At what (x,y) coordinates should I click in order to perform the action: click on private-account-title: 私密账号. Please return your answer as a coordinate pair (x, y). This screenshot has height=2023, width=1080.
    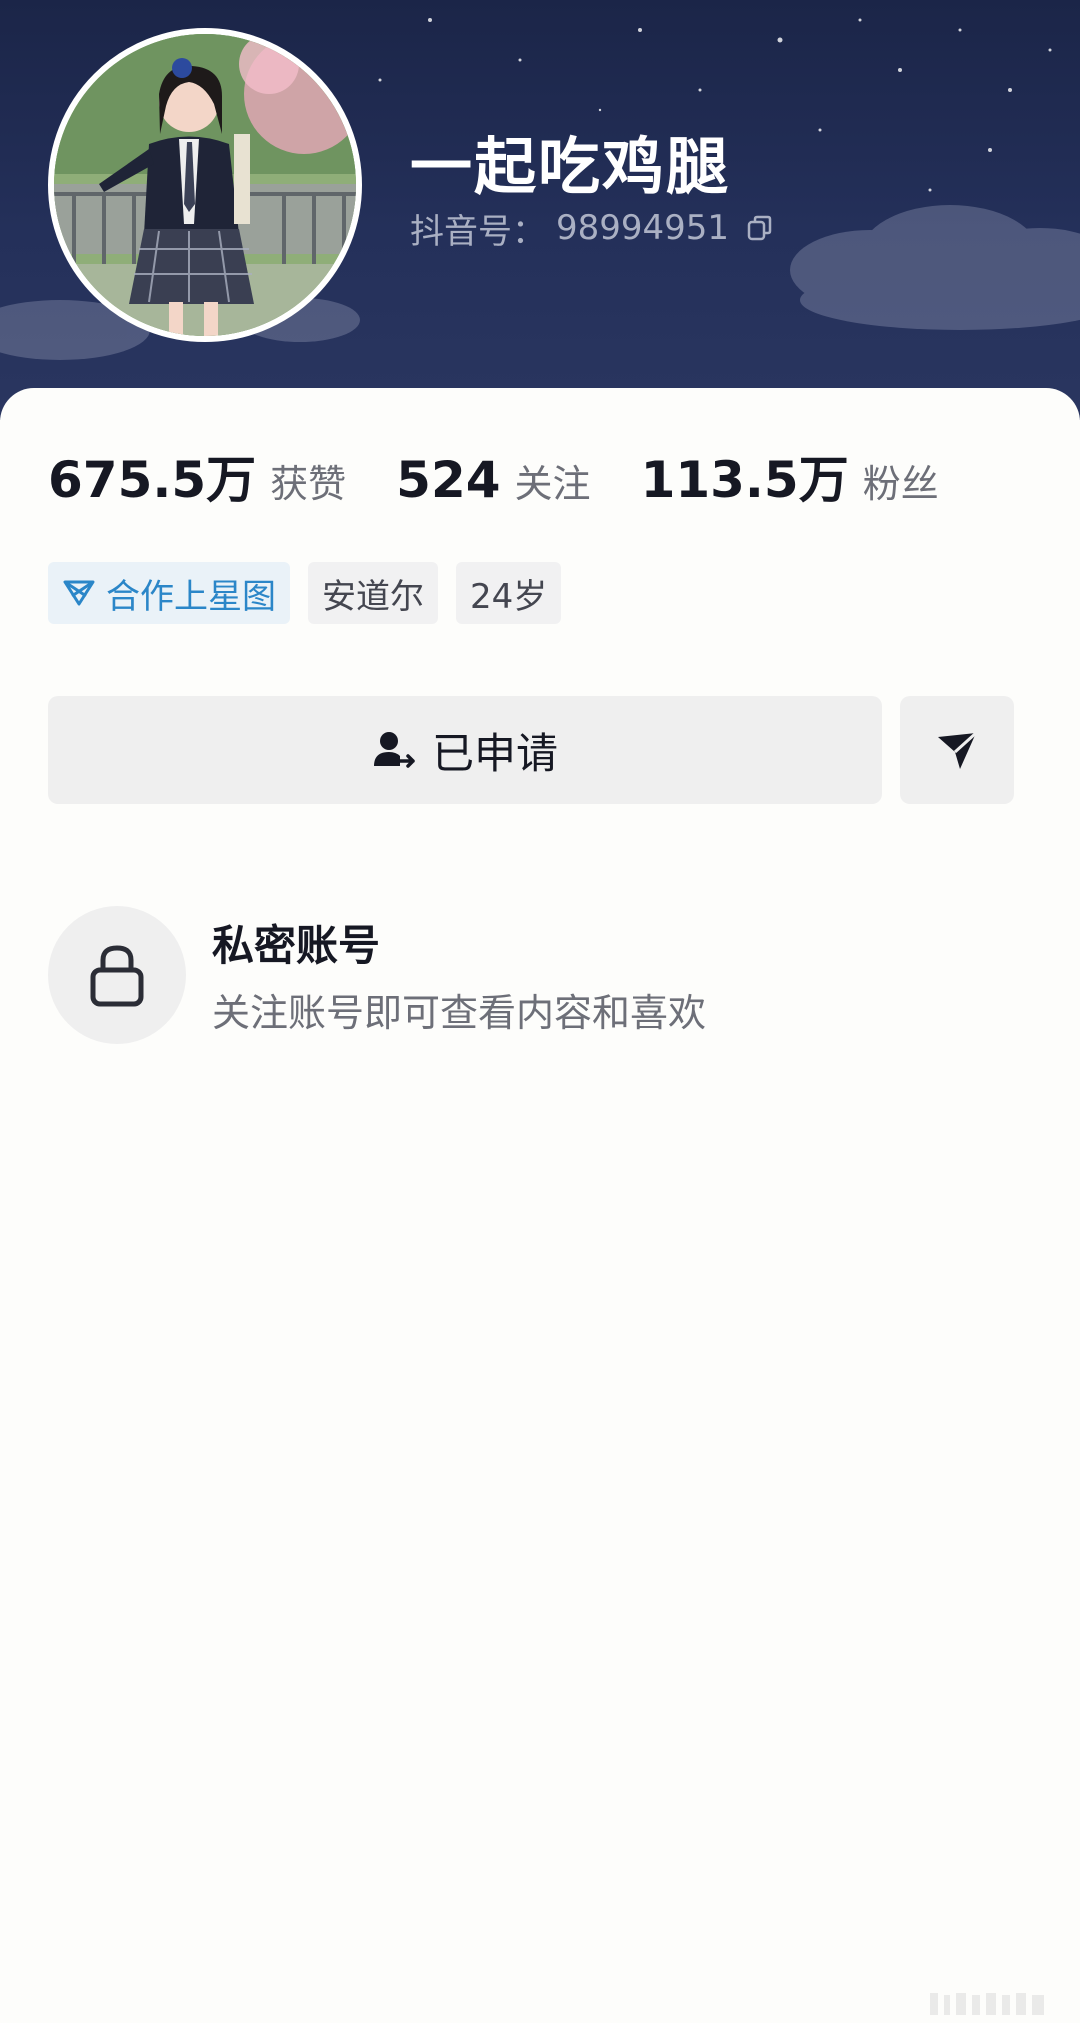
    Looking at the image, I should click on (296, 945).